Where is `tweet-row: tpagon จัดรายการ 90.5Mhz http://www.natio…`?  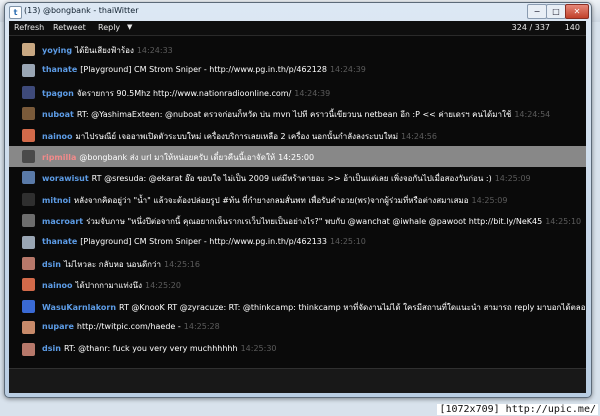 tweet-row: tpagon จัดรายการ 90.5Mhz http://www.natio… is located at coordinates (297, 92).